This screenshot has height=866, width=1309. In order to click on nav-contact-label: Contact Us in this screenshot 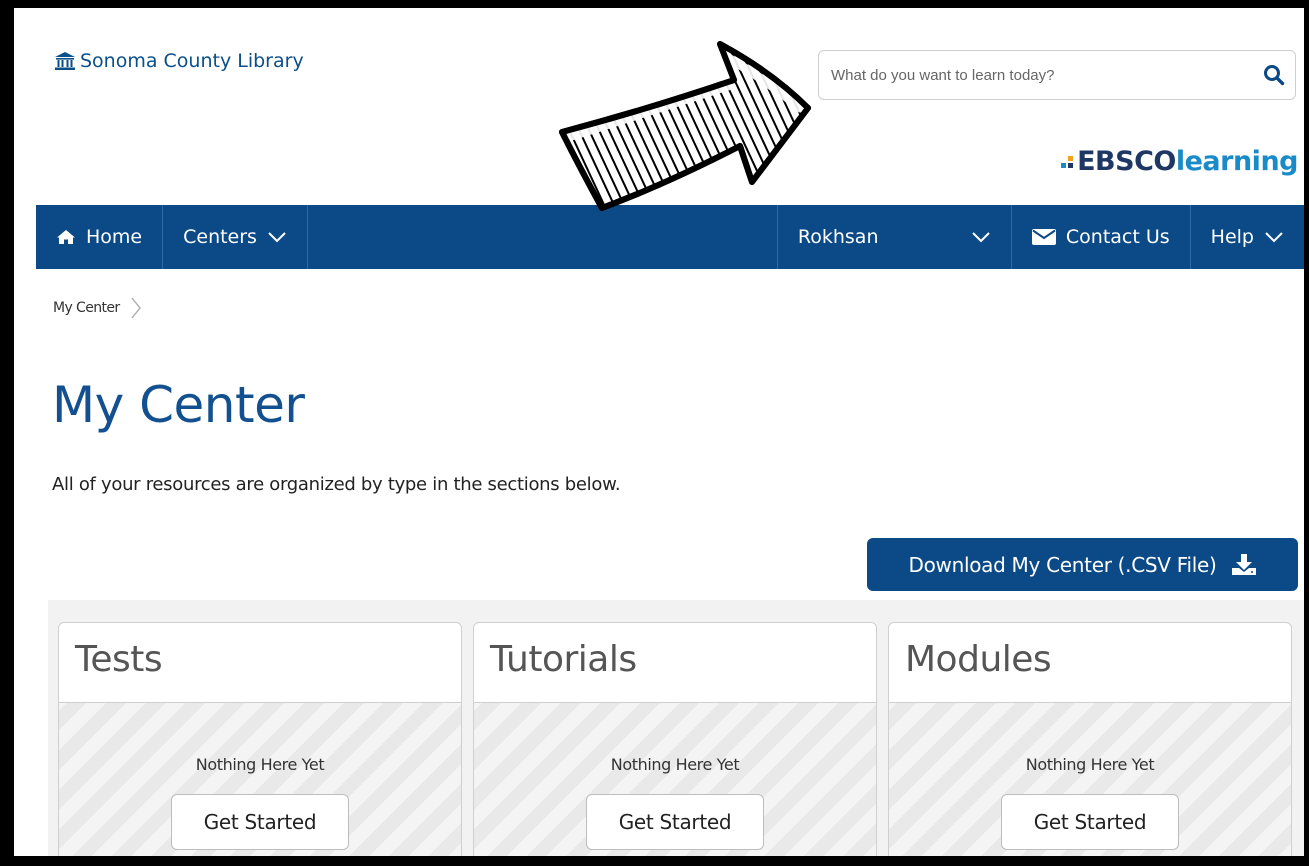, I will do `click(1117, 237)`.